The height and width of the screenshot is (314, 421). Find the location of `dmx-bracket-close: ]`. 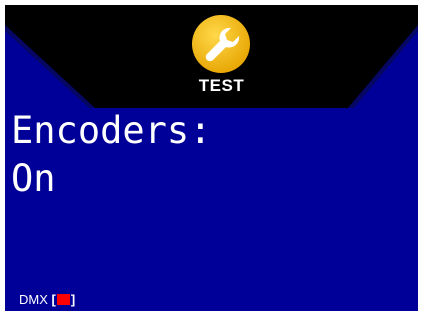

dmx-bracket-close: ] is located at coordinates (73, 299).